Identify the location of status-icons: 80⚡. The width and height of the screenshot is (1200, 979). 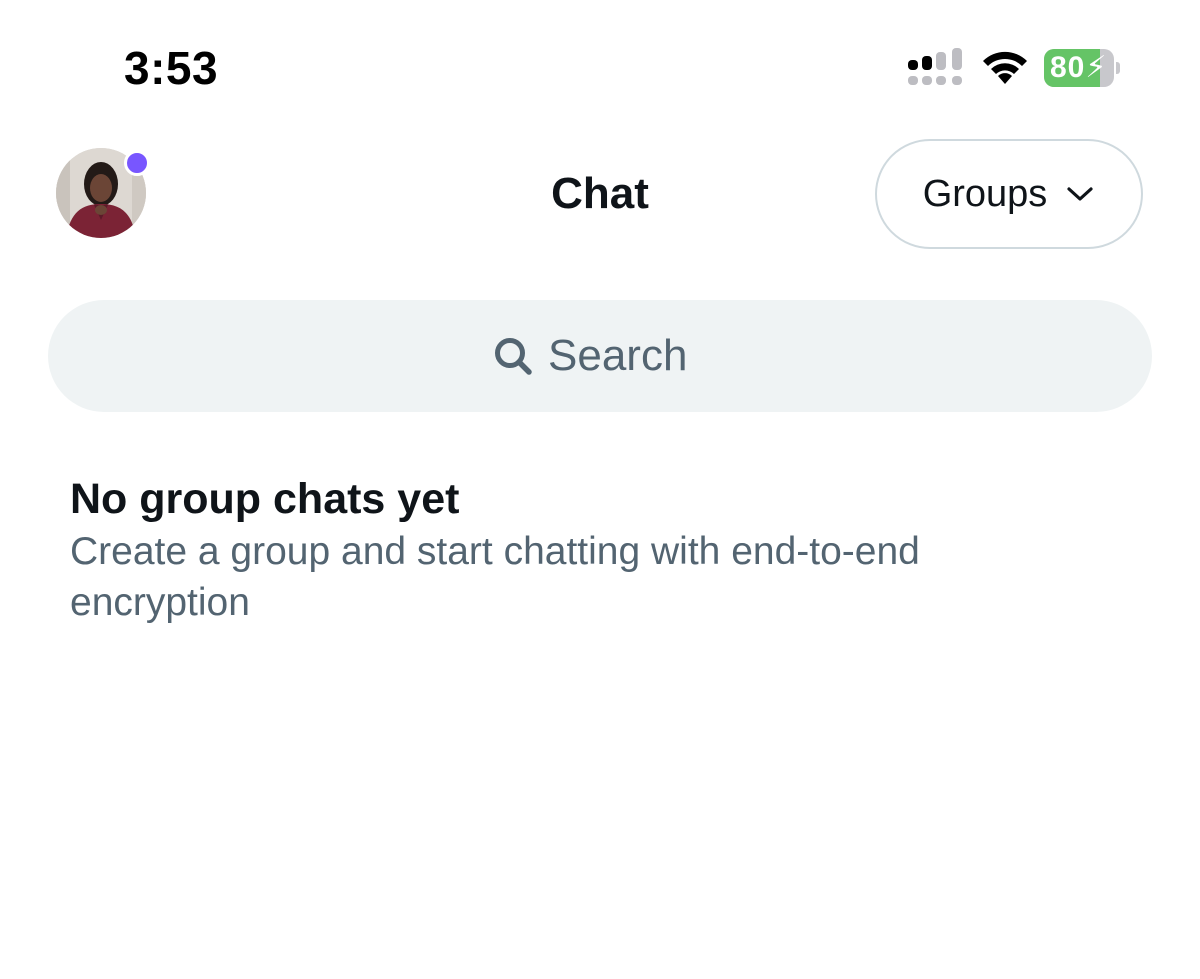
(1013, 68).